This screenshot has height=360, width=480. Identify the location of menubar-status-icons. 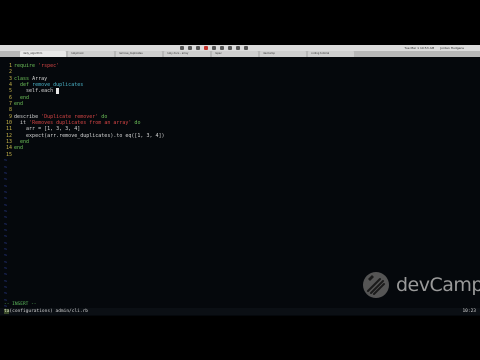
(214, 48).